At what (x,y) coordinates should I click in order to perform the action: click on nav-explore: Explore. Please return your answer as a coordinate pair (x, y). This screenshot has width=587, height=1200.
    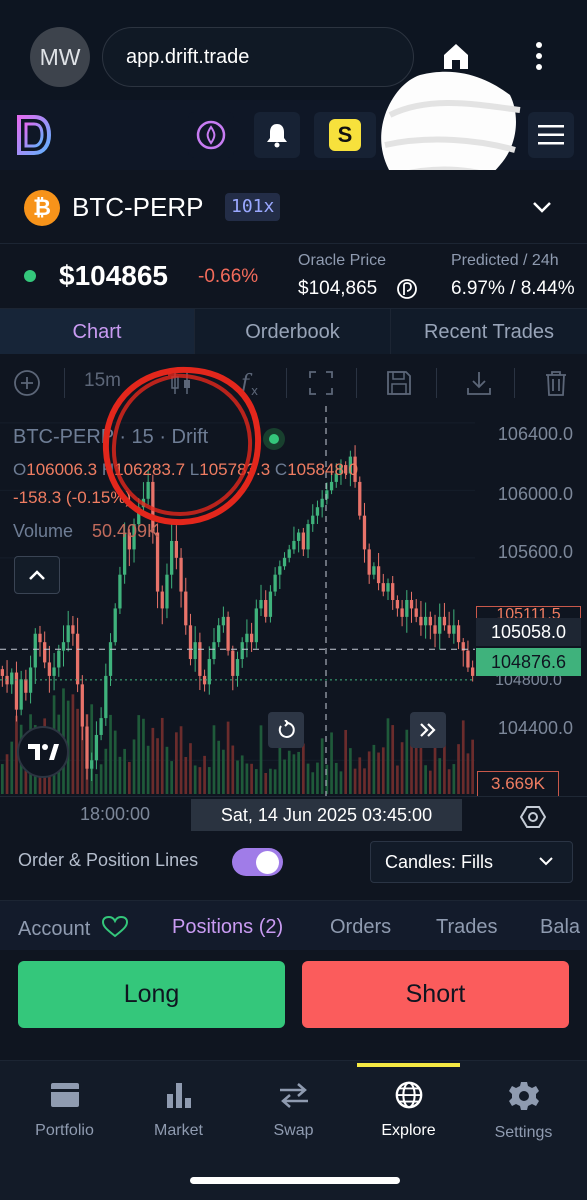
    Looking at the image, I should click on (408, 1110).